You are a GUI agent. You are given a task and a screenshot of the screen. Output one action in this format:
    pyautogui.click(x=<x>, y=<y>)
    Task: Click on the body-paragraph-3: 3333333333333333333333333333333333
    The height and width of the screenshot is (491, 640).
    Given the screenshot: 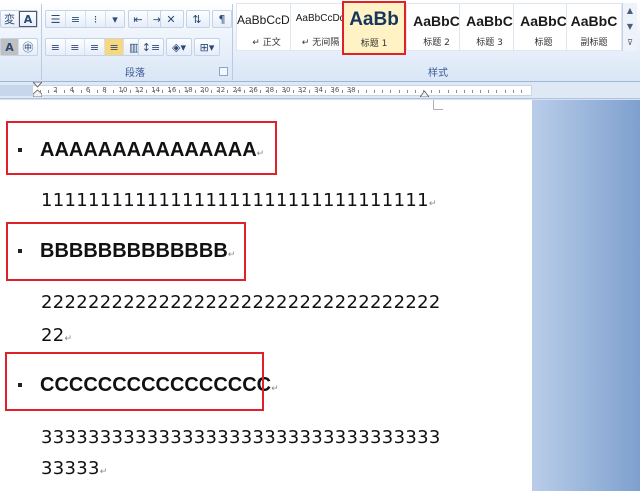 What is the action you would take?
    pyautogui.click(x=241, y=437)
    